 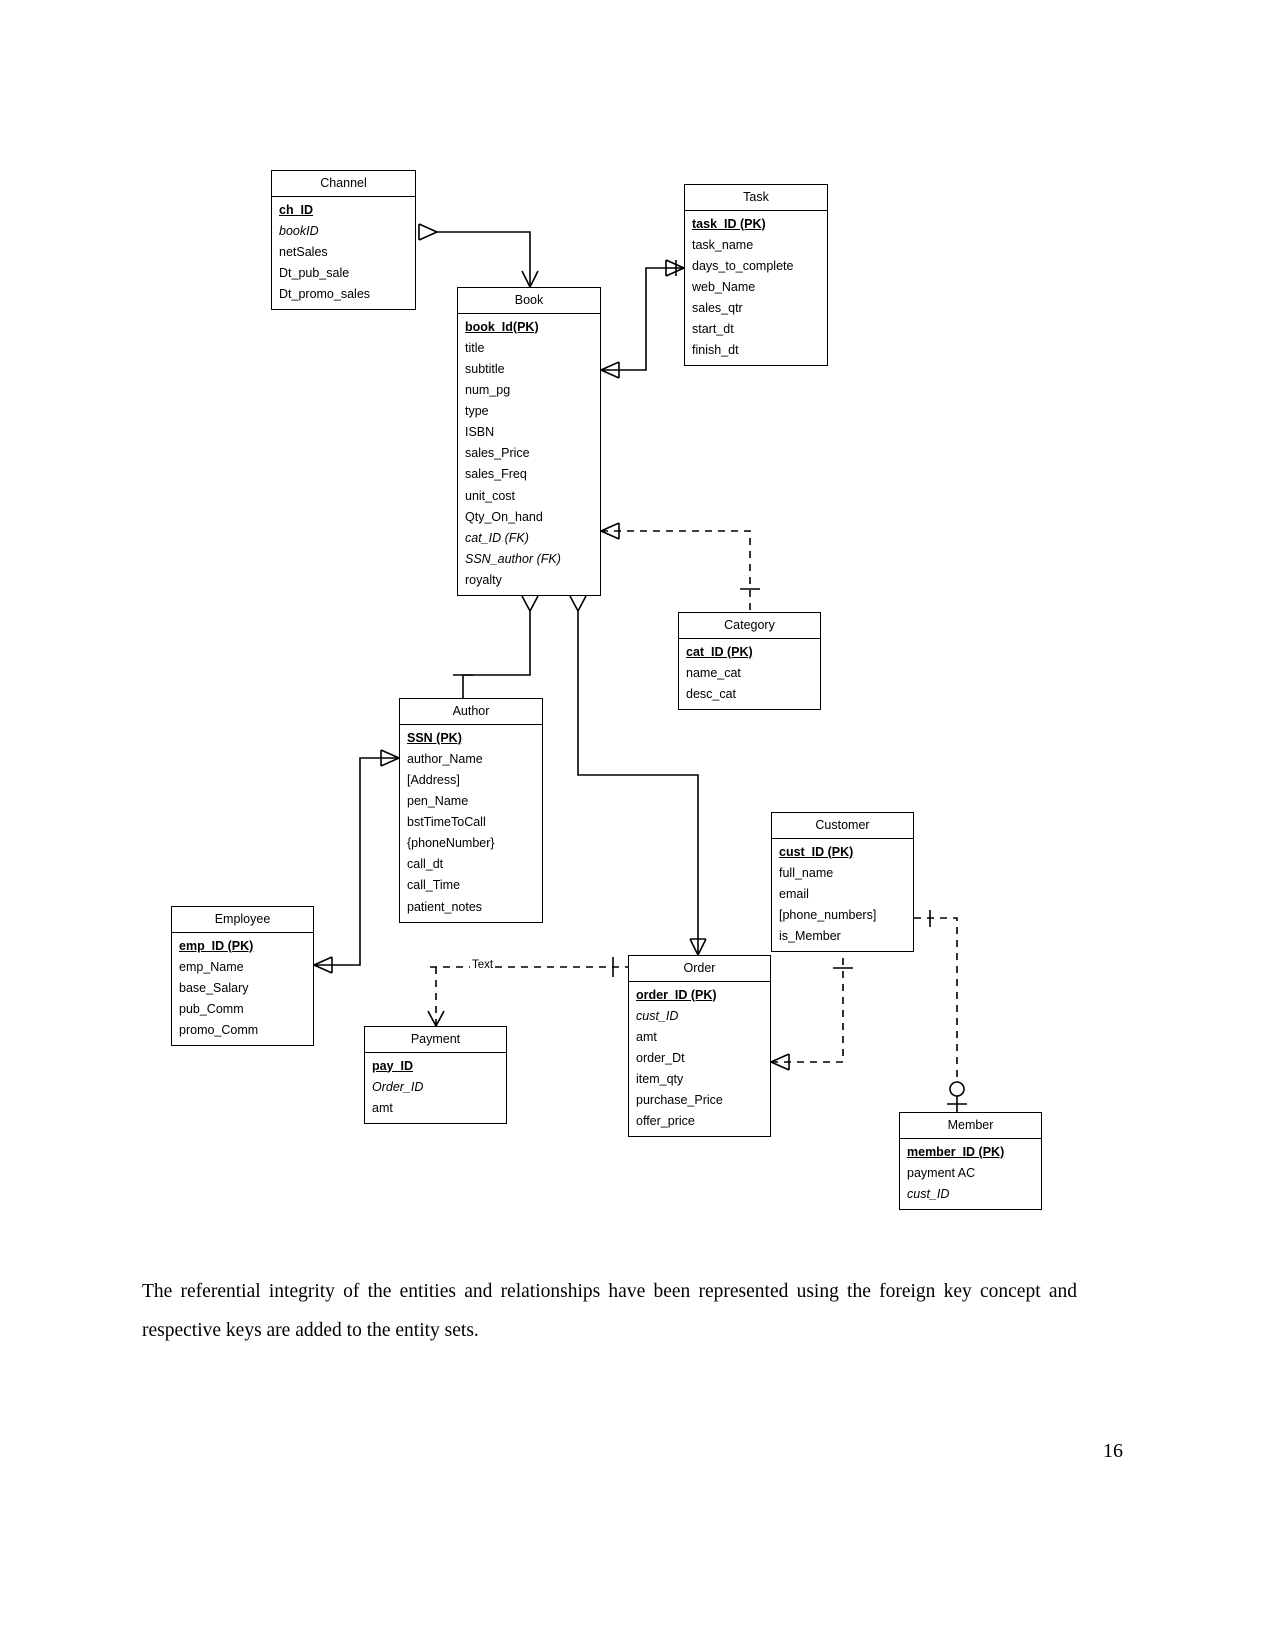 What do you see at coordinates (425, 864) in the screenshot?
I see `attribute-row: call_dt` at bounding box center [425, 864].